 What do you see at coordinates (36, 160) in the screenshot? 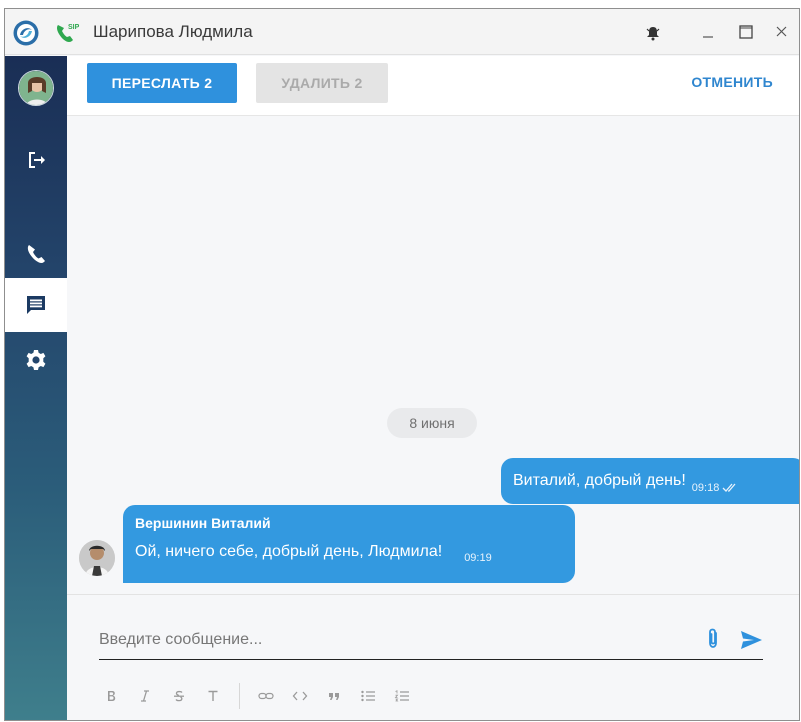
I see `logout-icon` at bounding box center [36, 160].